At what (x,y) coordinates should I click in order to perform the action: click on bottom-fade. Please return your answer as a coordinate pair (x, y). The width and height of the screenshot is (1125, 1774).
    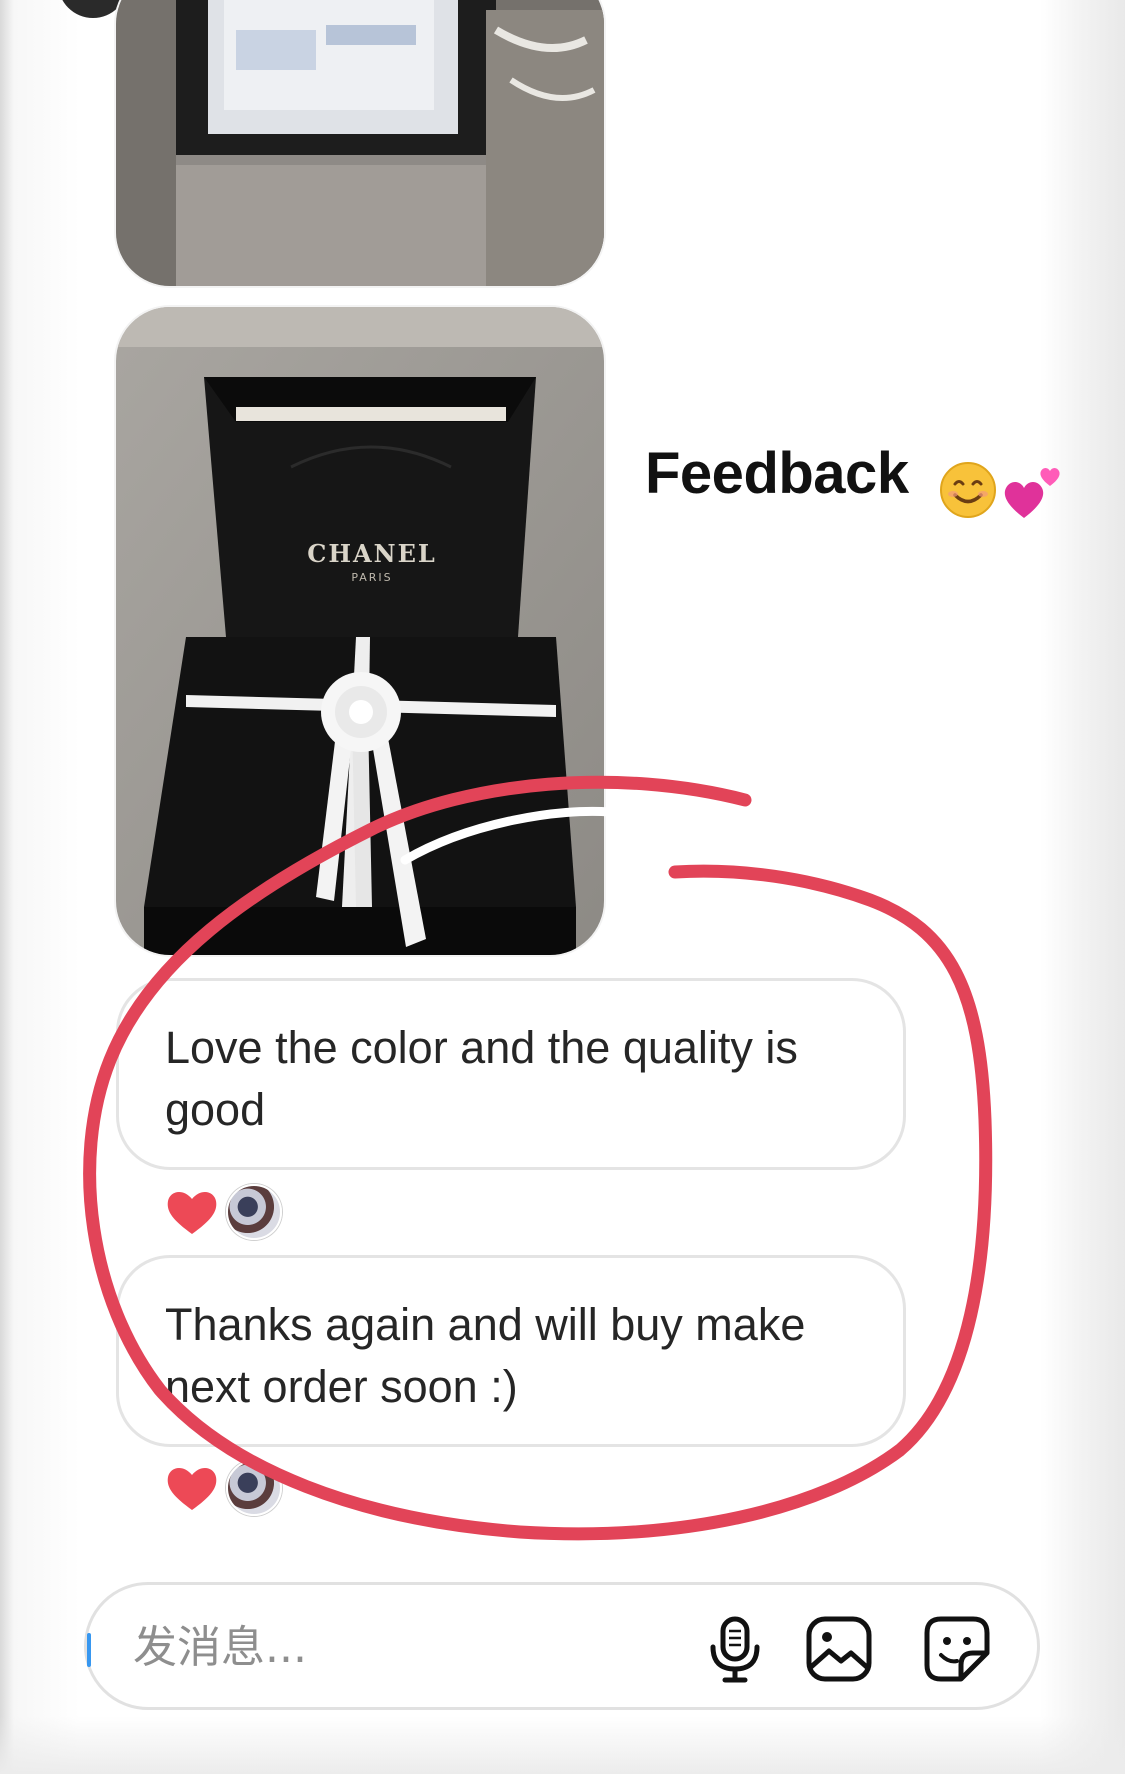
    Looking at the image, I should click on (562, 1745).